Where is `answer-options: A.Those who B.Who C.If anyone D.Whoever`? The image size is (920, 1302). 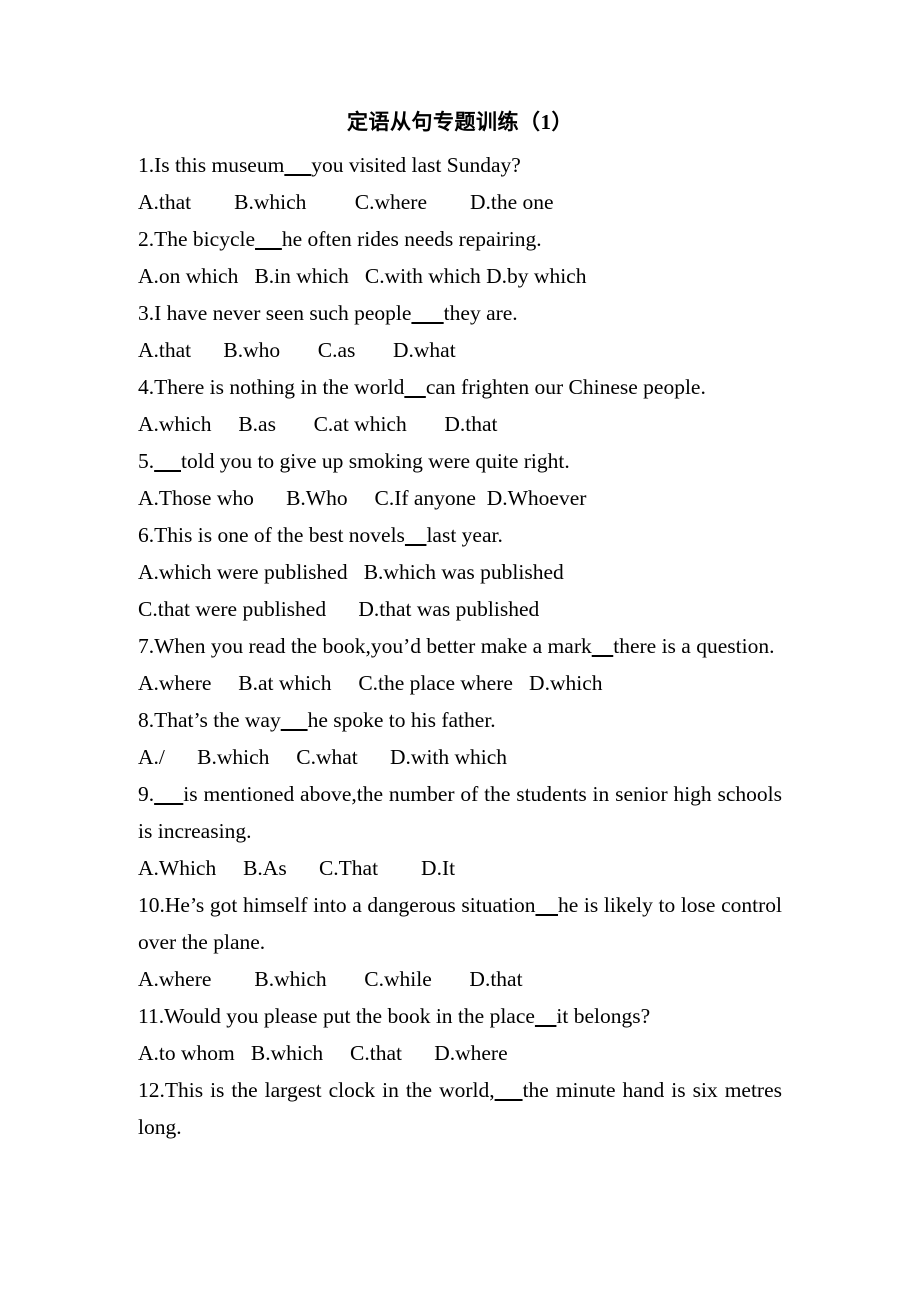 answer-options: A.Those who B.Who C.If anyone D.Whoever is located at coordinates (362, 498).